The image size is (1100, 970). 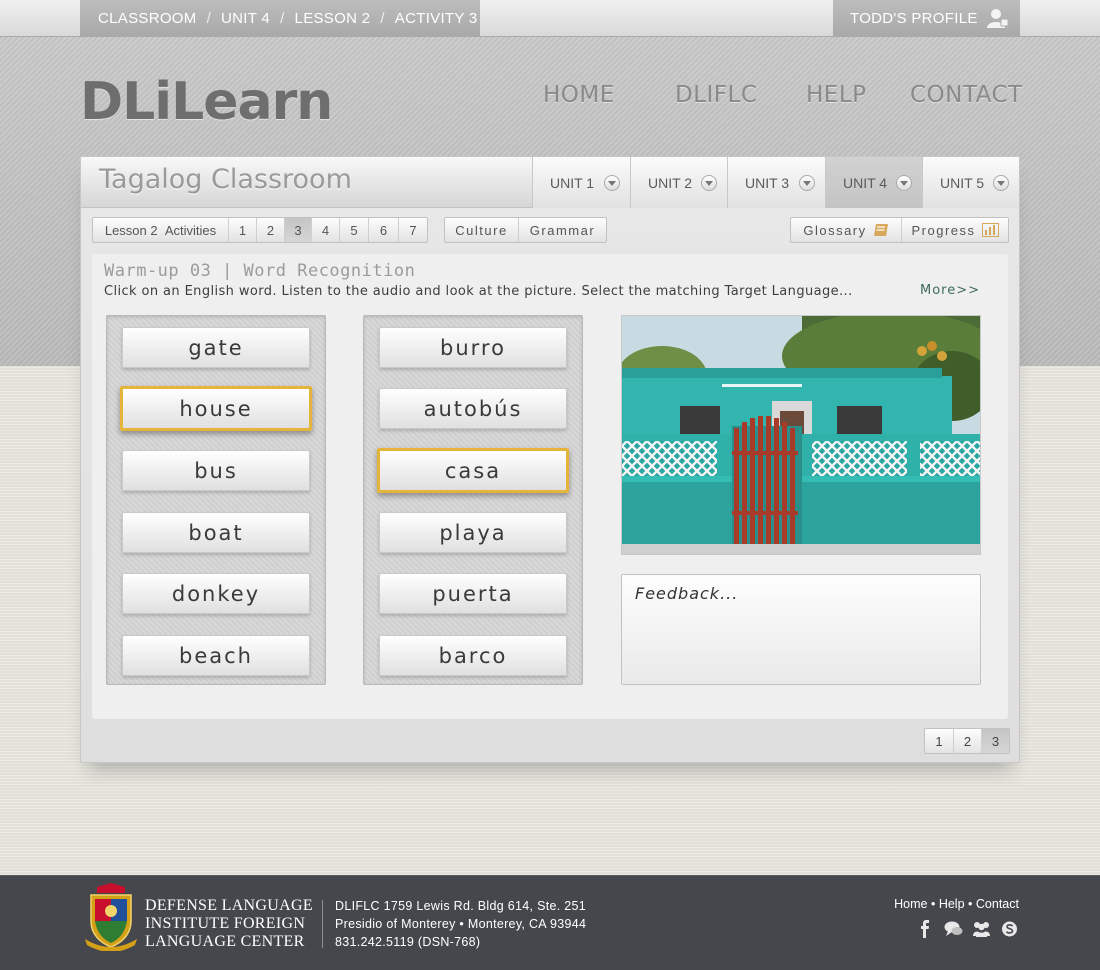 I want to click on institute-name-line: LANGUAGE CENTER, so click(x=225, y=941).